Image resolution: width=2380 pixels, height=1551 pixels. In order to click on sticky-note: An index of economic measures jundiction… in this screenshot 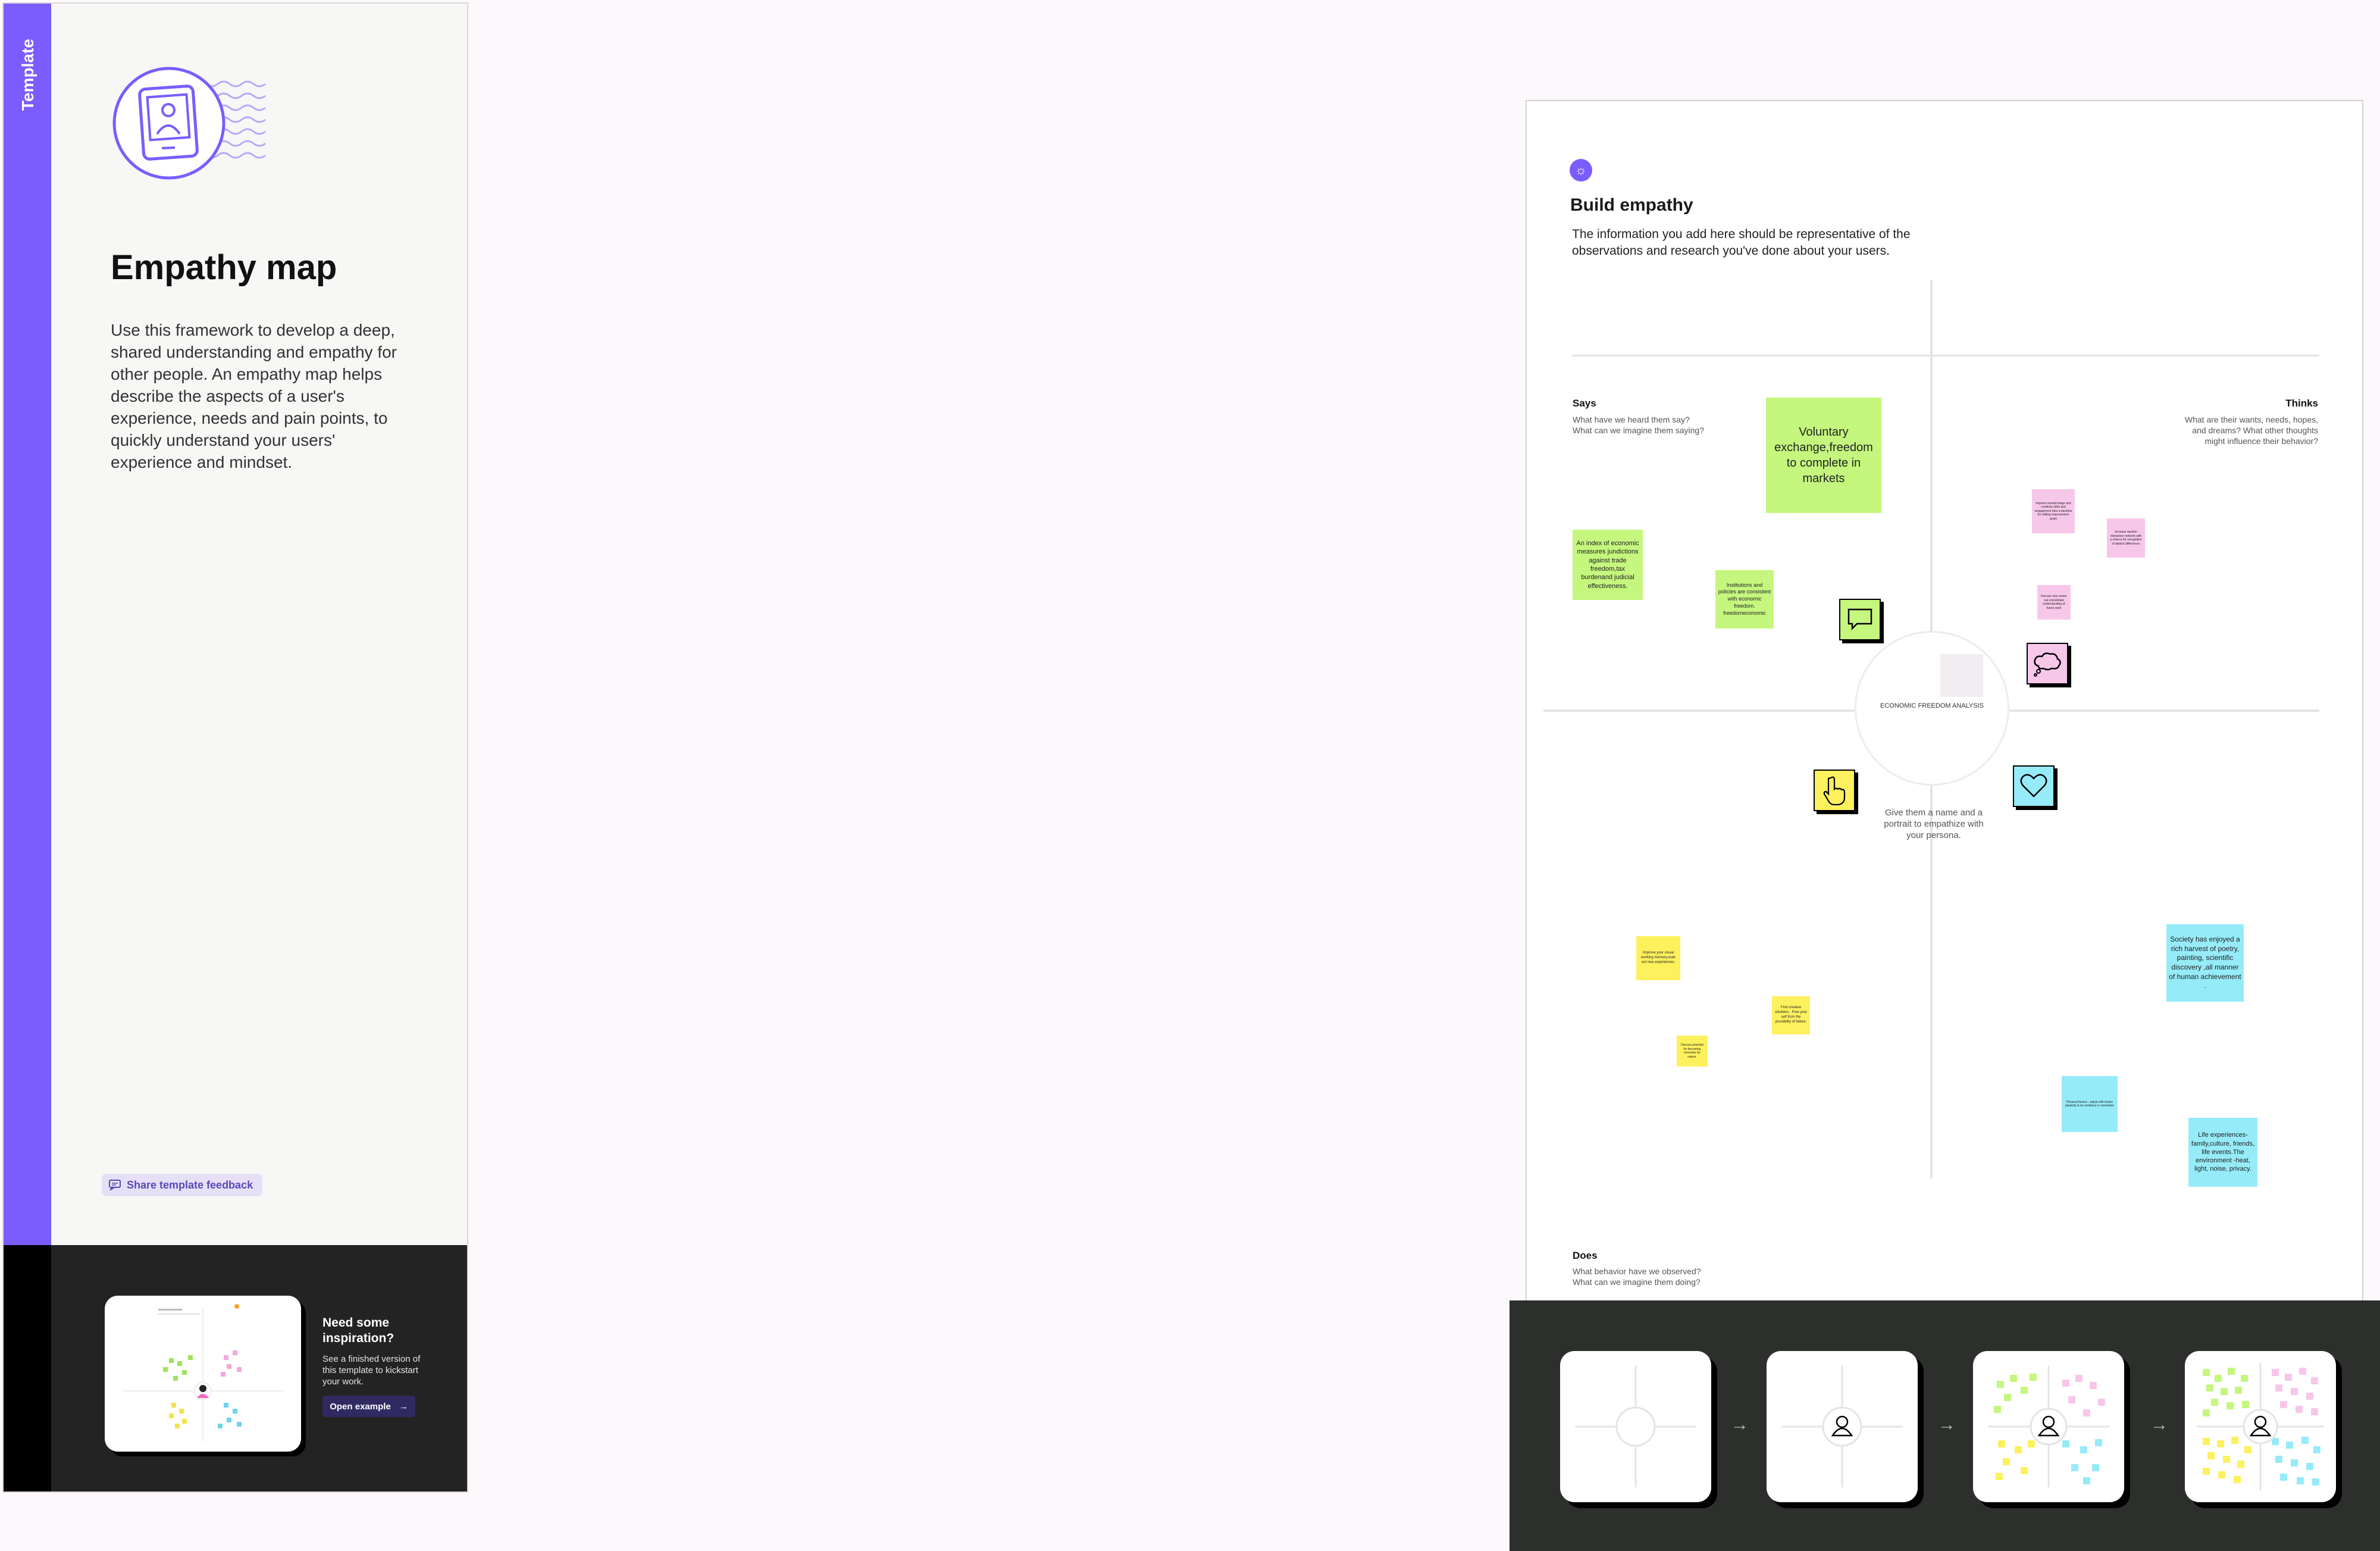, I will do `click(1608, 565)`.